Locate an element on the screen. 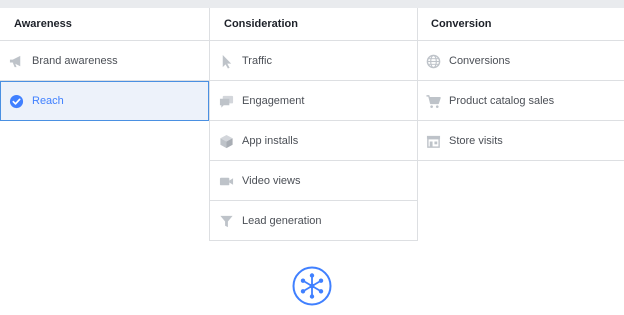 The width and height of the screenshot is (624, 315). top-divider-strip is located at coordinates (312, 4).